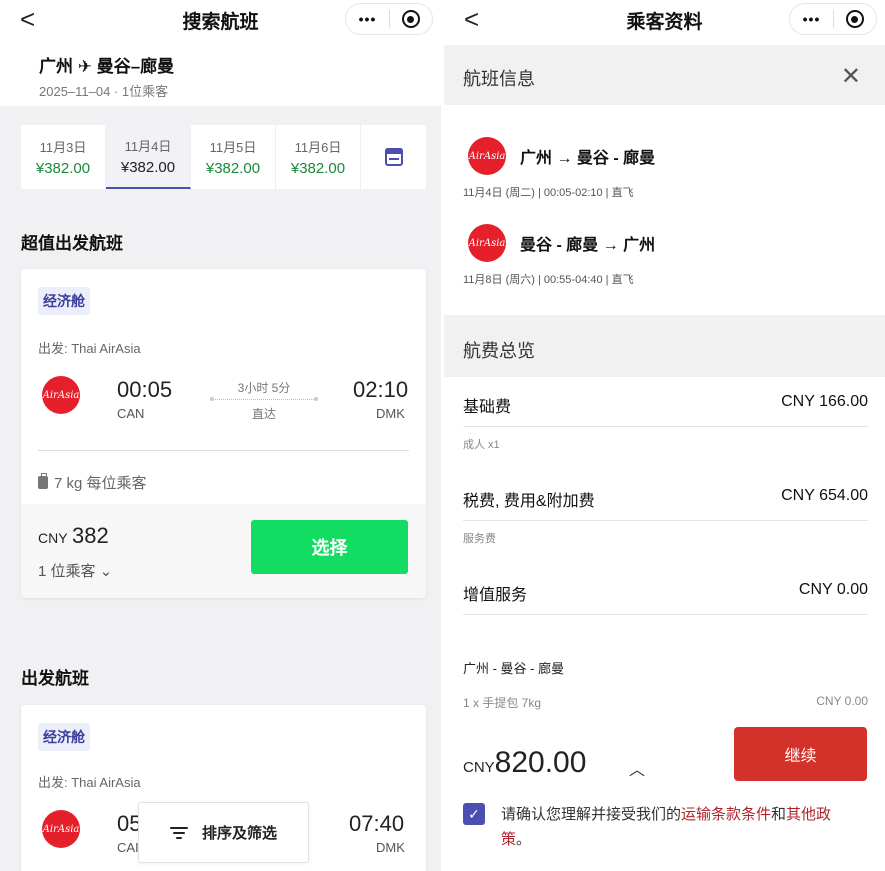 The image size is (885, 871). What do you see at coordinates (264, 399) in the screenshot?
I see `route-line` at bounding box center [264, 399].